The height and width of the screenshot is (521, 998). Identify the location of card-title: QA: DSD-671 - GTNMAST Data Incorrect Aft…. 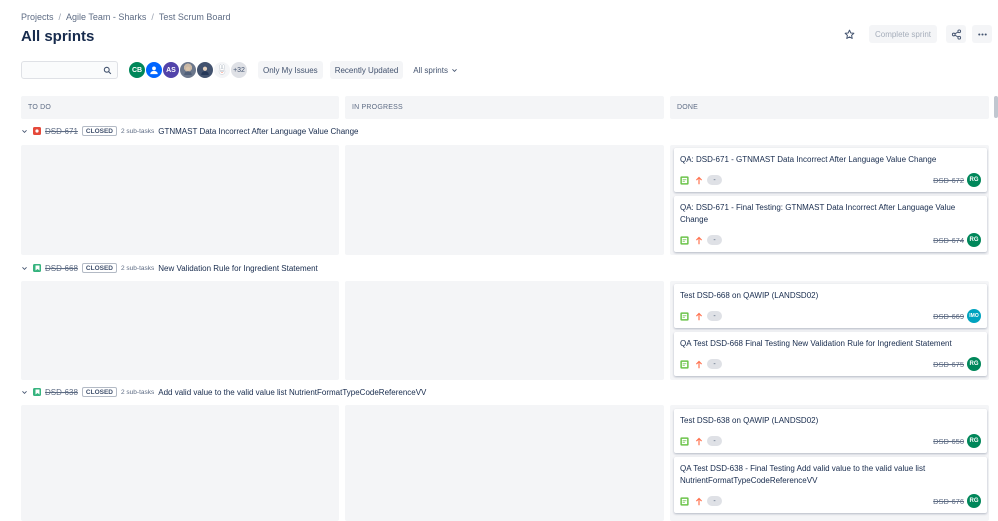
(808, 159).